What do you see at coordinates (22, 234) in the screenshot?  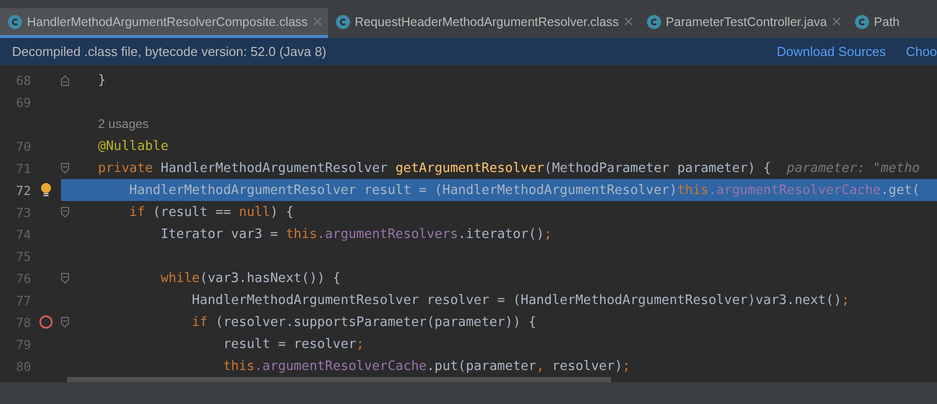 I see `line-number: 74` at bounding box center [22, 234].